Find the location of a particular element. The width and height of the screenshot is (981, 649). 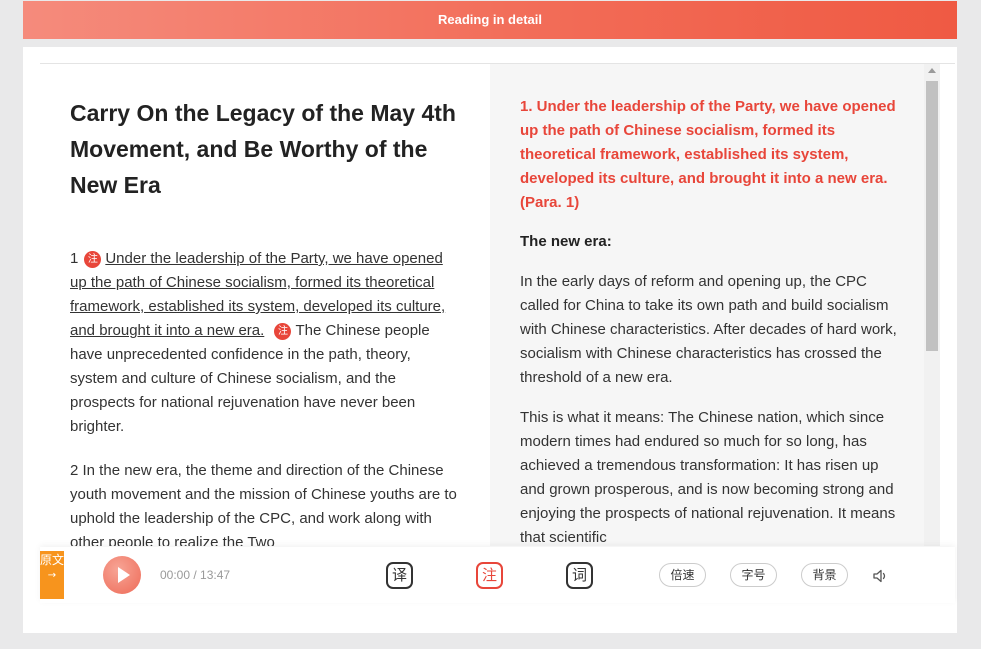

vocabulary-button: 词 is located at coordinates (579, 575).